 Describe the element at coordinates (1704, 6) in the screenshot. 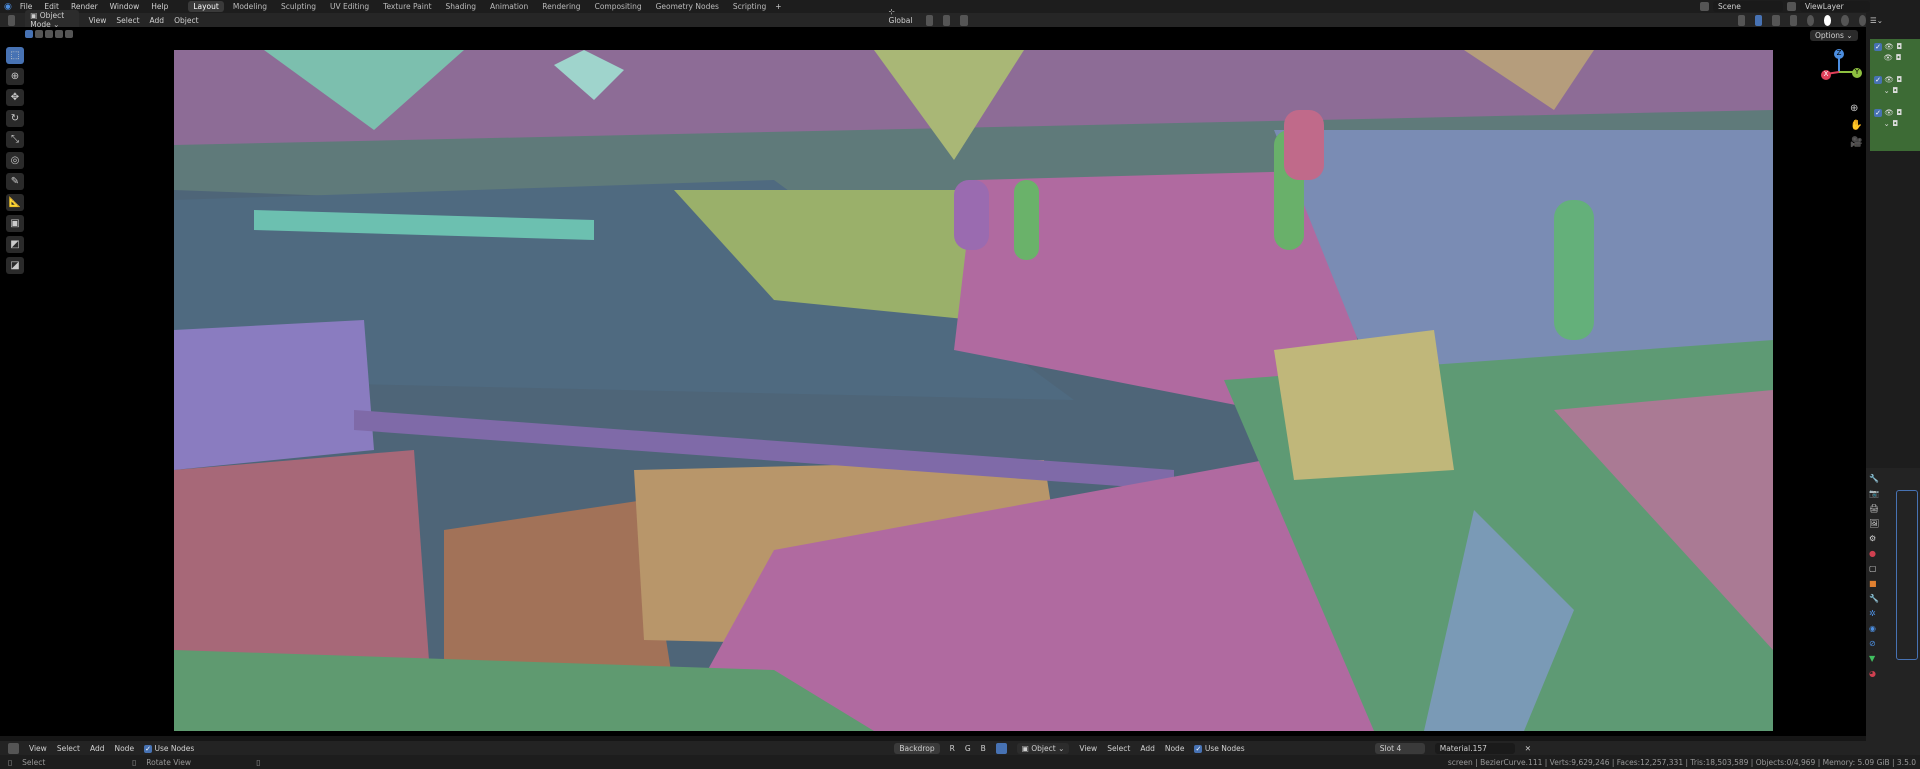

I see `scene-icon` at that location.